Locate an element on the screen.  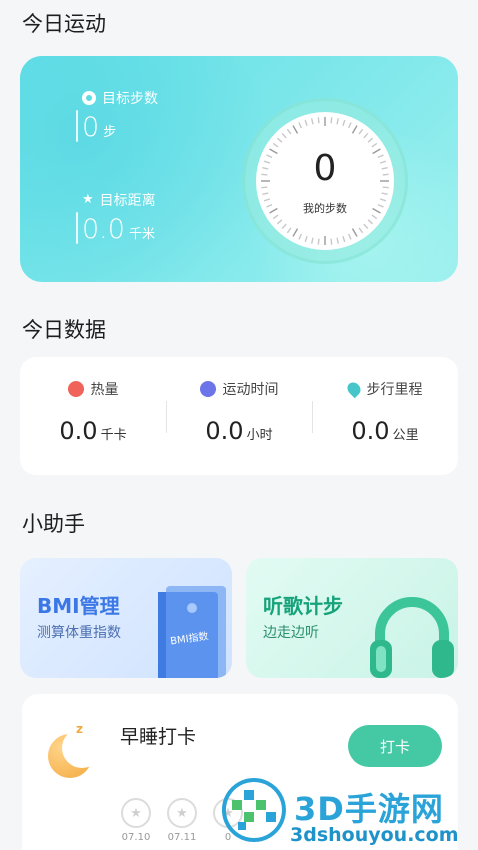
sleep-z-badge: z is located at coordinates (79, 729).